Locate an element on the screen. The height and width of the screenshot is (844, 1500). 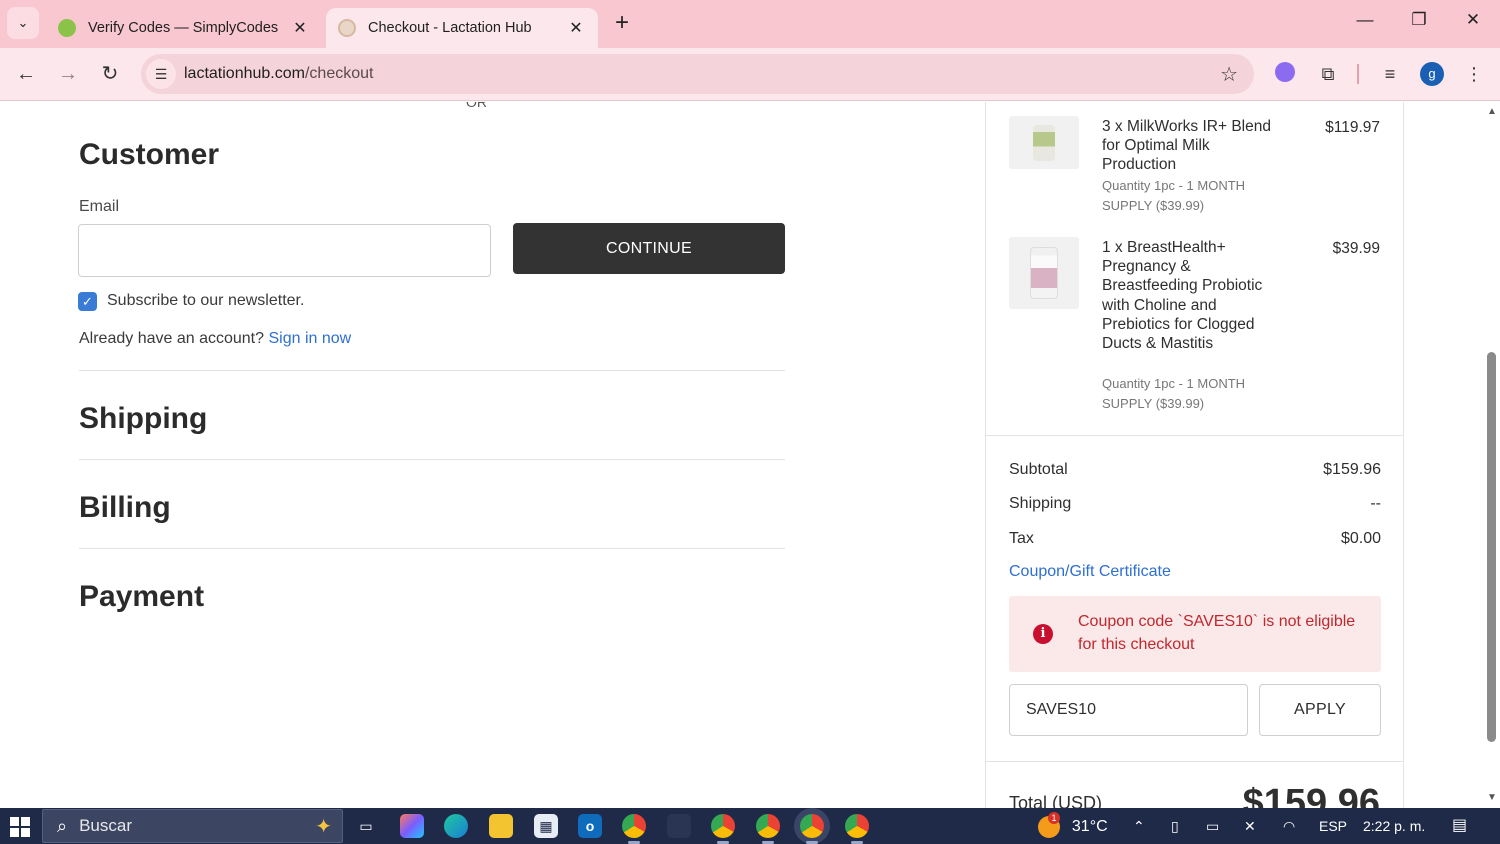
tab-title: Verify Codes — SimplyCodes is located at coordinates (183, 28).